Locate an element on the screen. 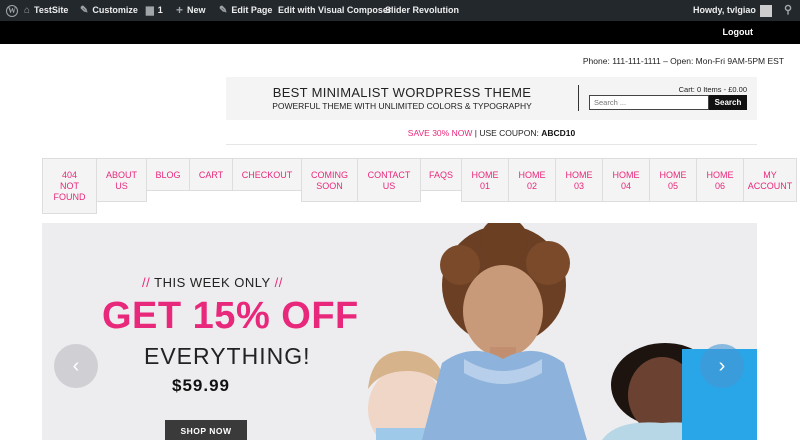 The width and height of the screenshot is (800, 440). nav-item-home-04: HOME 04 is located at coordinates (626, 180).